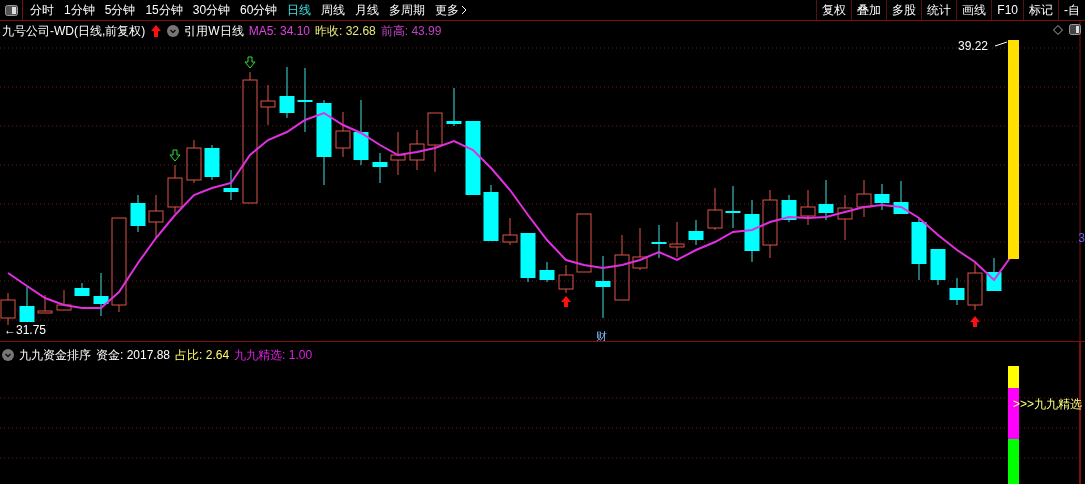 The image size is (1085, 484). What do you see at coordinates (1040, 10) in the screenshot?
I see `toolbar-button: 标记` at bounding box center [1040, 10].